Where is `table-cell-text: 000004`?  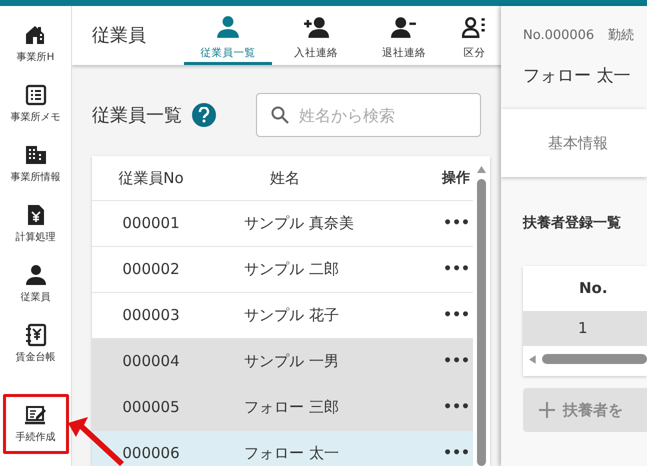
table-cell-text: 000004 is located at coordinates (151, 361).